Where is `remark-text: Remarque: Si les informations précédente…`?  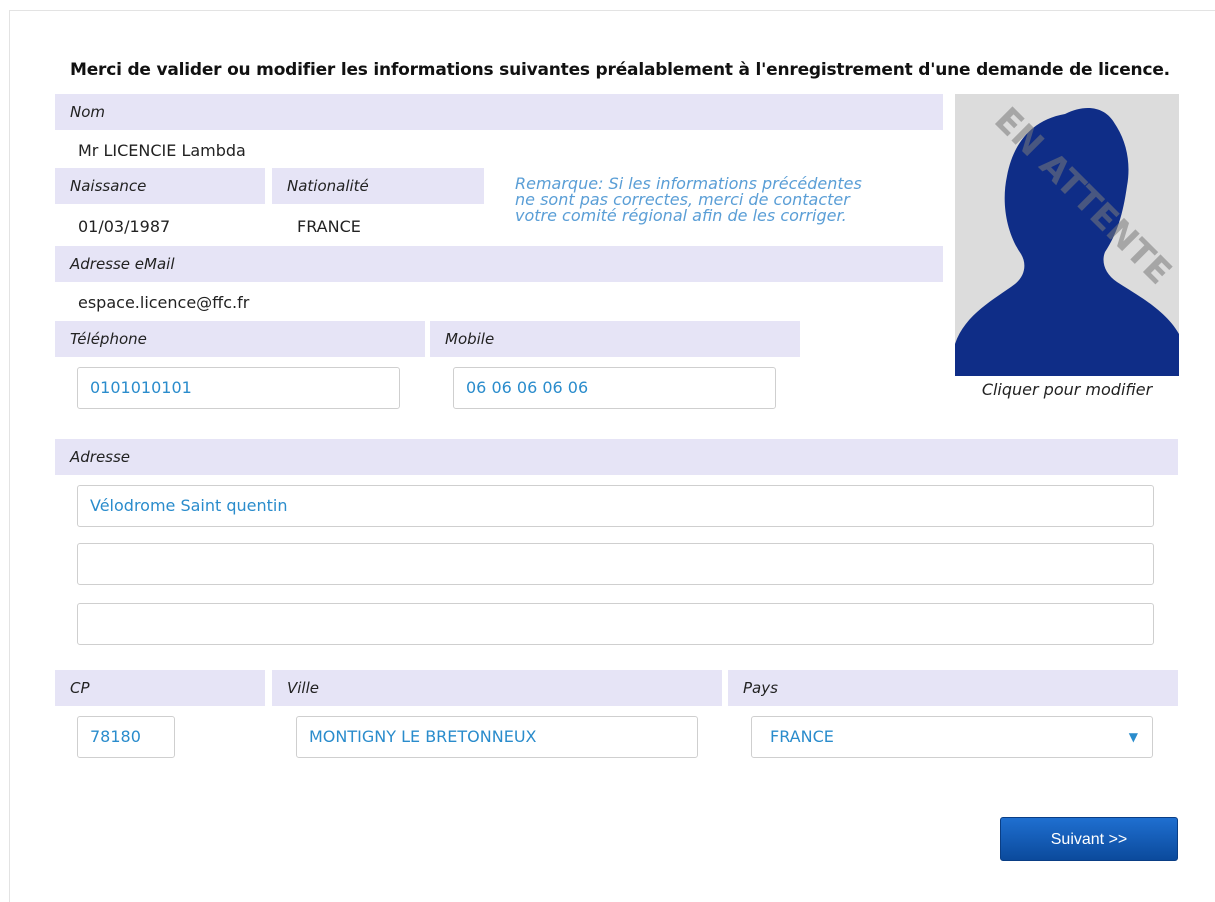
remark-text: Remarque: Si les informations précédente… is located at coordinates (725, 200).